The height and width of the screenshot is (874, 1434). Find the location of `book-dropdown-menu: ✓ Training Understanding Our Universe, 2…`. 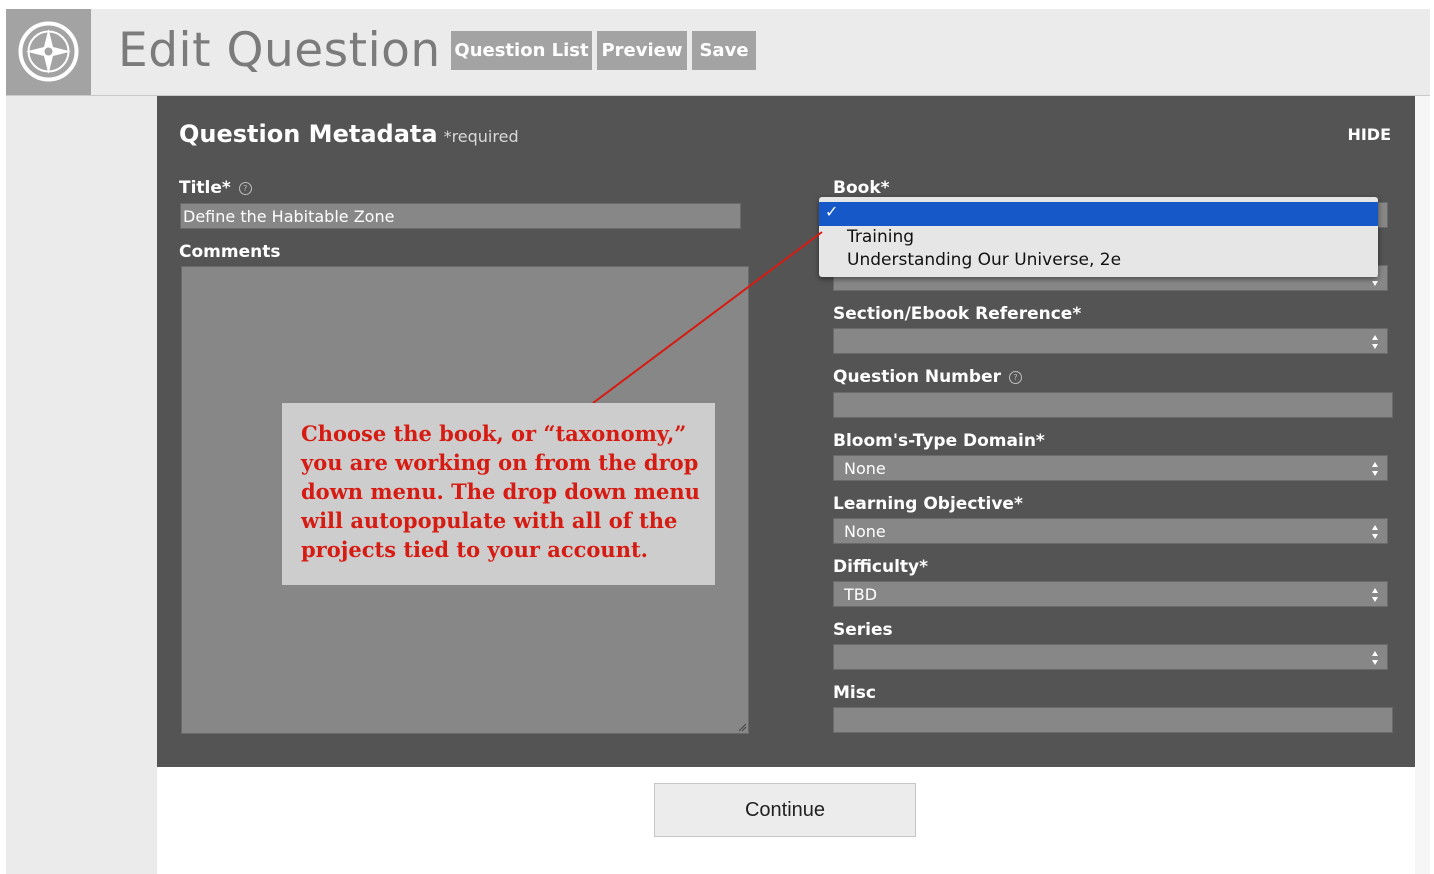

book-dropdown-menu: ✓ Training Understanding Our Universe, 2… is located at coordinates (1098, 237).